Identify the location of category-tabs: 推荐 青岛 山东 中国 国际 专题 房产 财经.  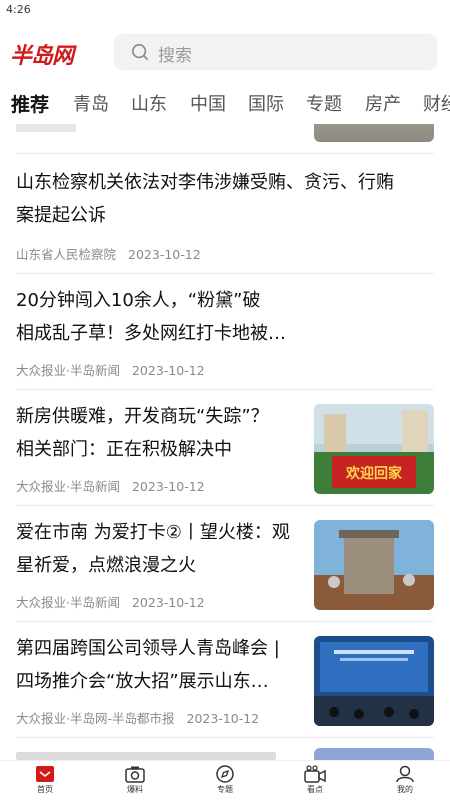
(225, 104).